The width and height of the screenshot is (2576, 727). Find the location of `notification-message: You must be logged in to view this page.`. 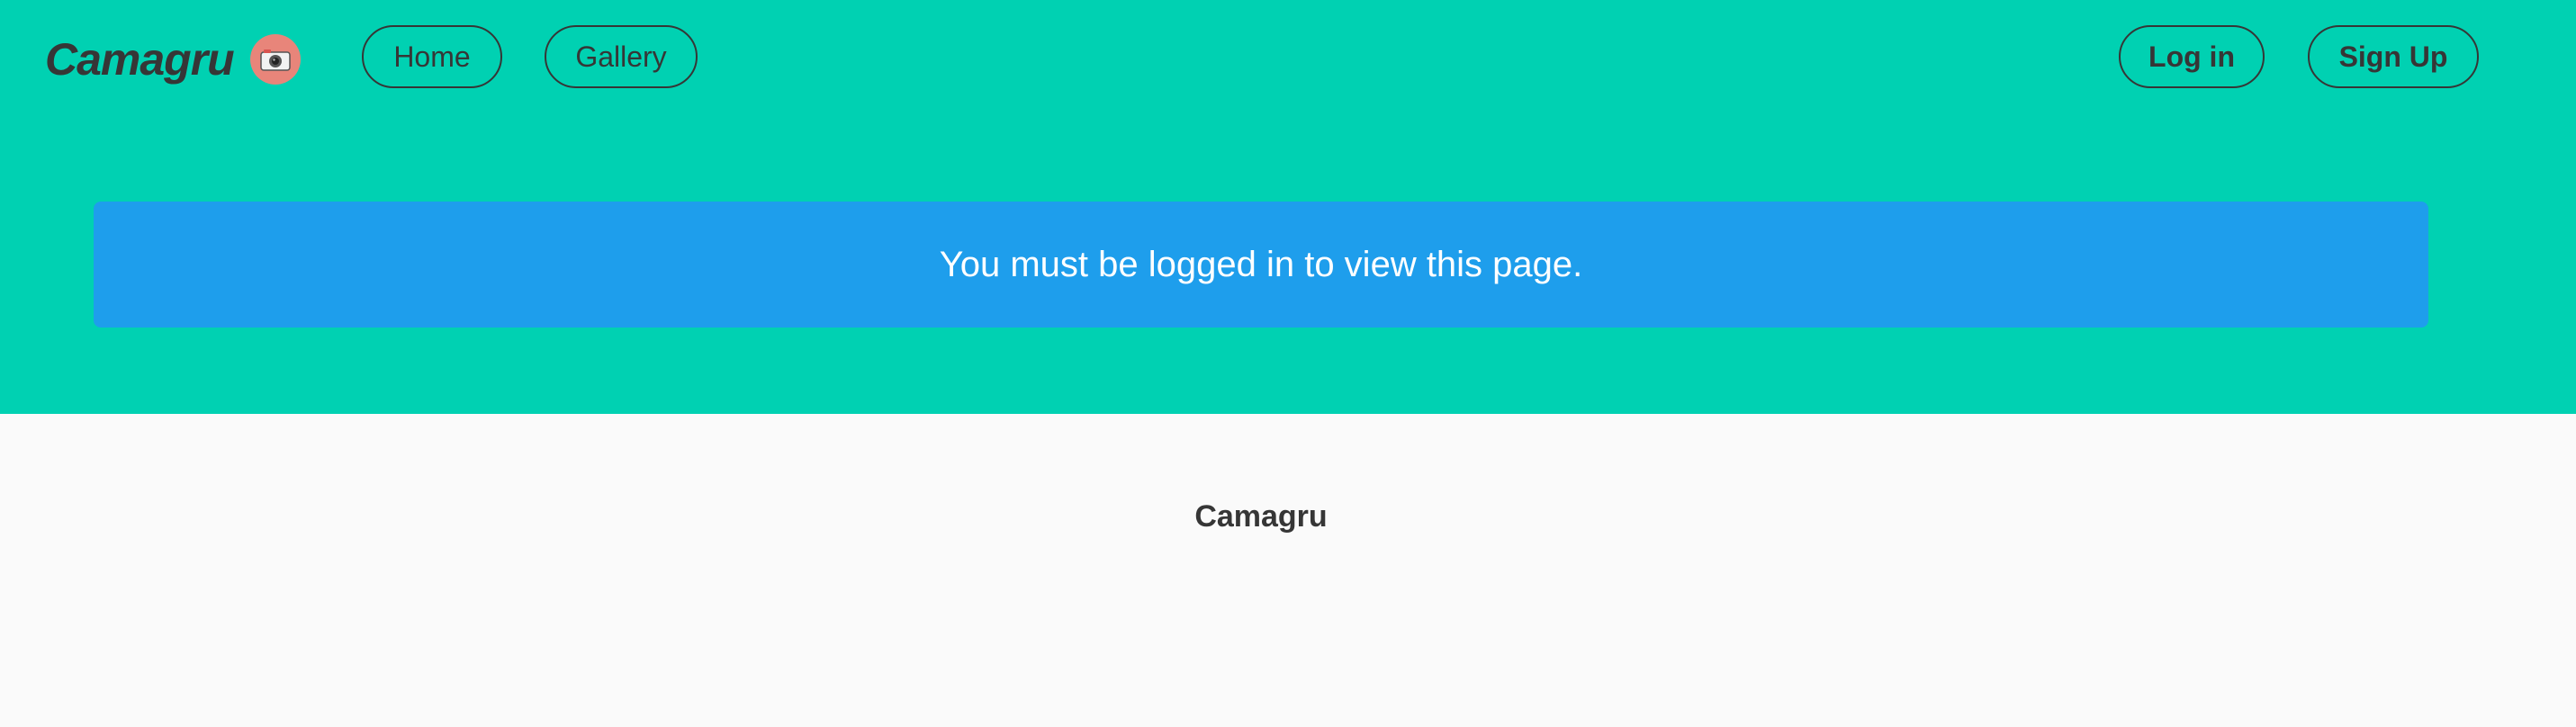

notification-message: You must be logged in to view this page. is located at coordinates (1261, 264).